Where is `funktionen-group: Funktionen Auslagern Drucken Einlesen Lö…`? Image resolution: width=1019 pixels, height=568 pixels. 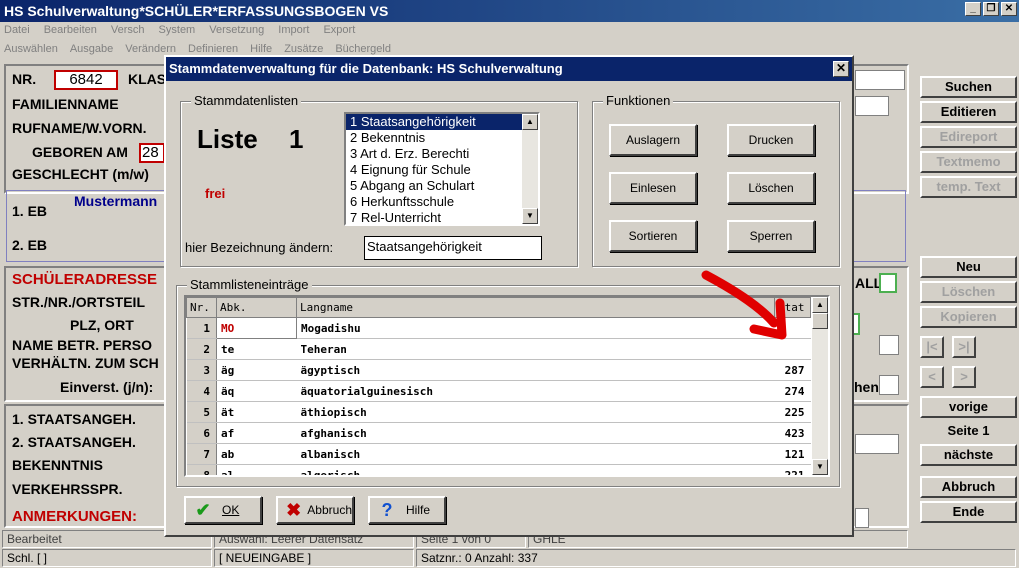 funktionen-group: Funktionen Auslagern Drucken Einlesen Lö… is located at coordinates (716, 180).